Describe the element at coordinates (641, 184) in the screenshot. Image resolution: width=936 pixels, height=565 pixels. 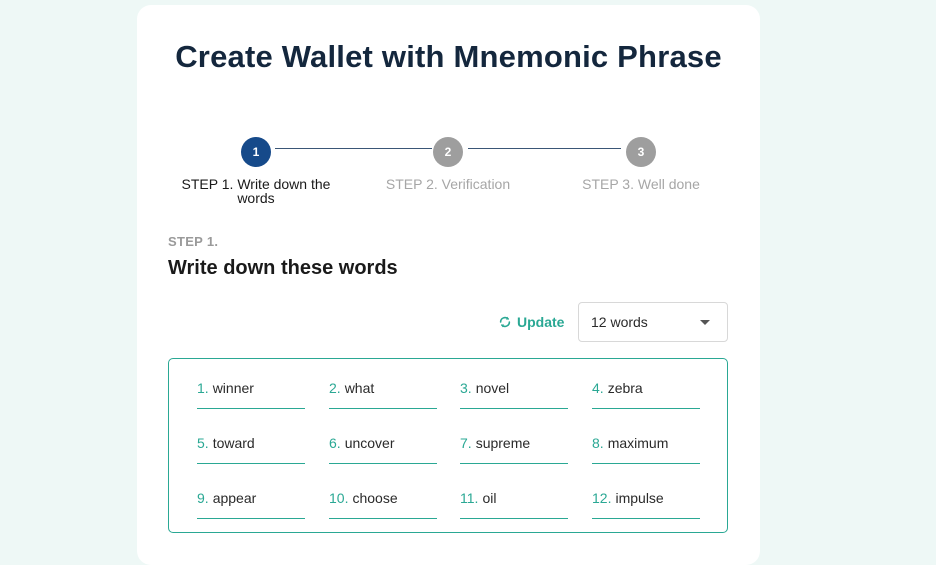
I see `step-3-label: STEP 3. Well done` at that location.